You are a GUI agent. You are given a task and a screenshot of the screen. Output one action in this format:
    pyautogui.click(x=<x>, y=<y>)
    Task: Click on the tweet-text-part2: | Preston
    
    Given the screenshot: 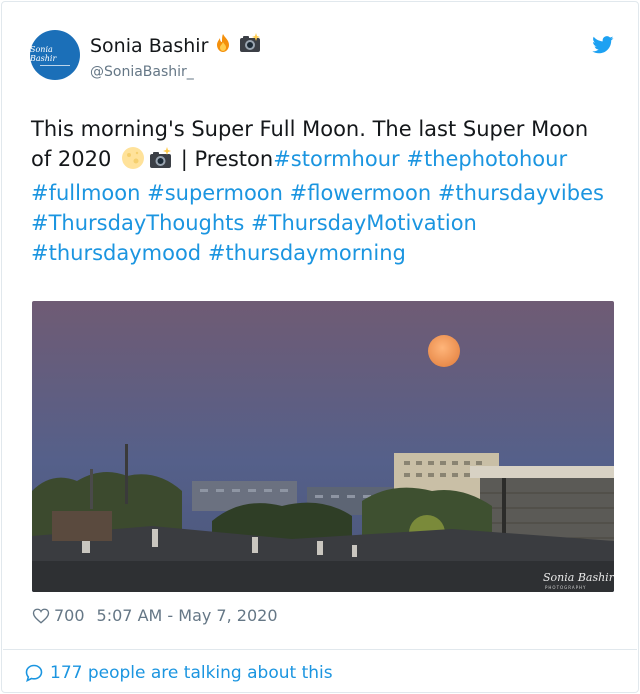 What is the action you would take?
    pyautogui.click(x=224, y=159)
    